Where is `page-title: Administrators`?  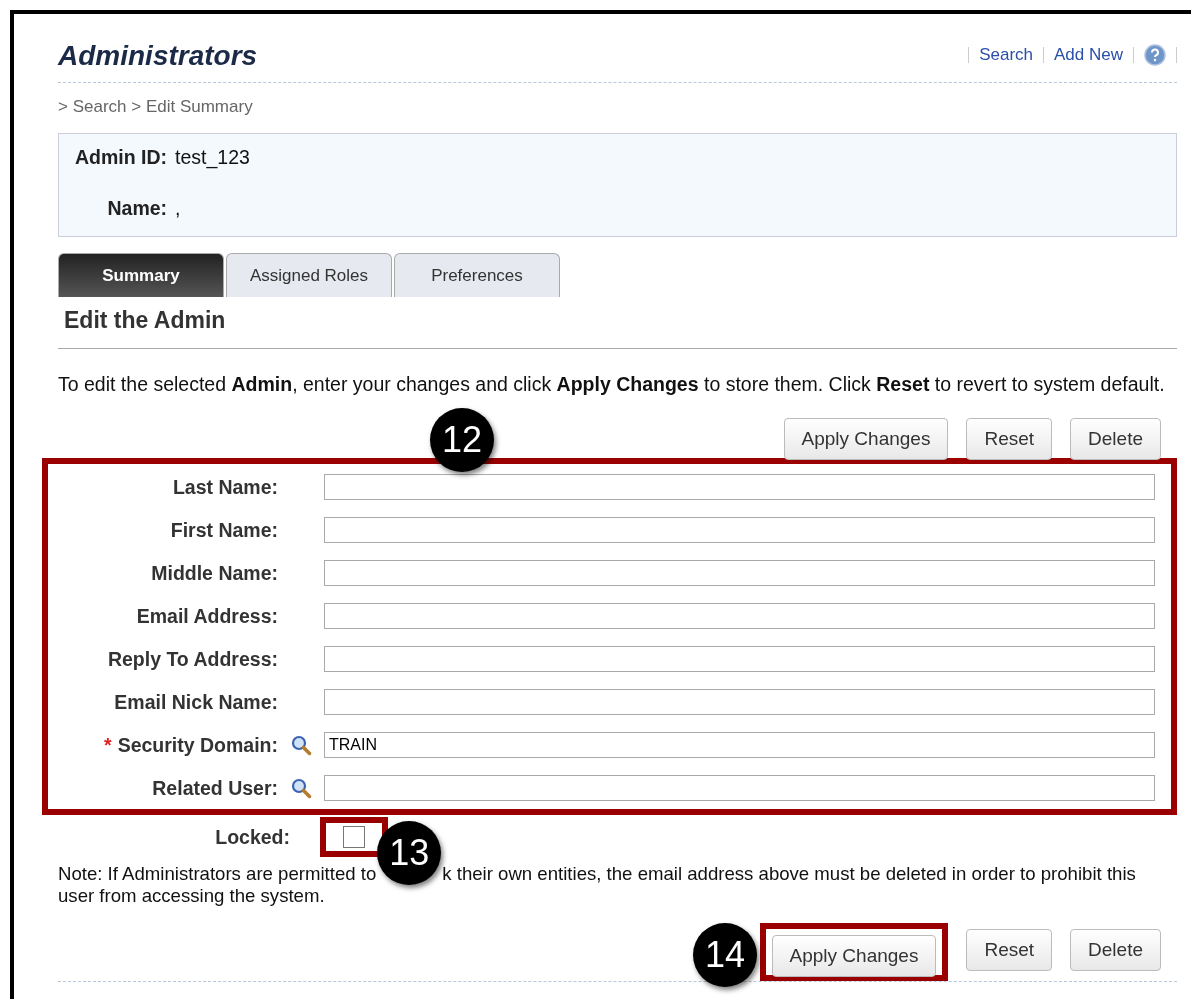
page-title: Administrators is located at coordinates (158, 56).